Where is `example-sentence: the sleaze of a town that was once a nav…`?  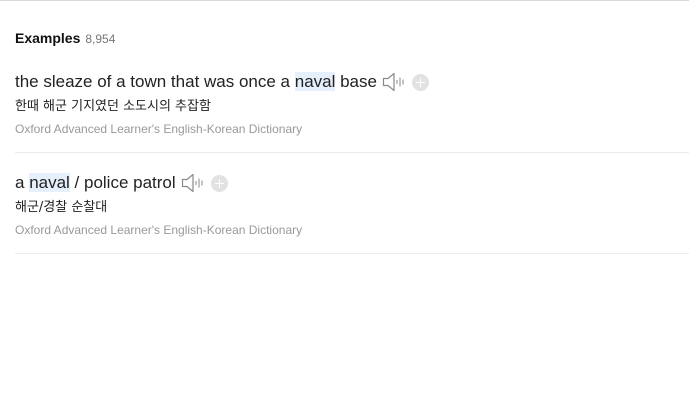
example-sentence: the sleaze of a town that was once a nav… is located at coordinates (196, 82).